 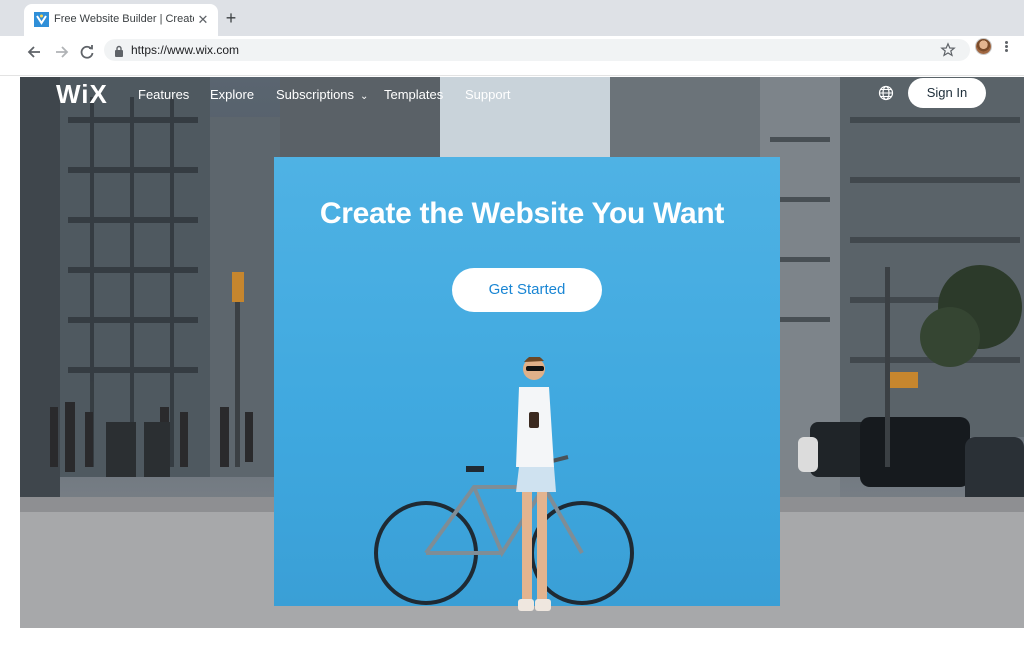 What do you see at coordinates (527, 290) in the screenshot?
I see `get-started-button: Get Started` at bounding box center [527, 290].